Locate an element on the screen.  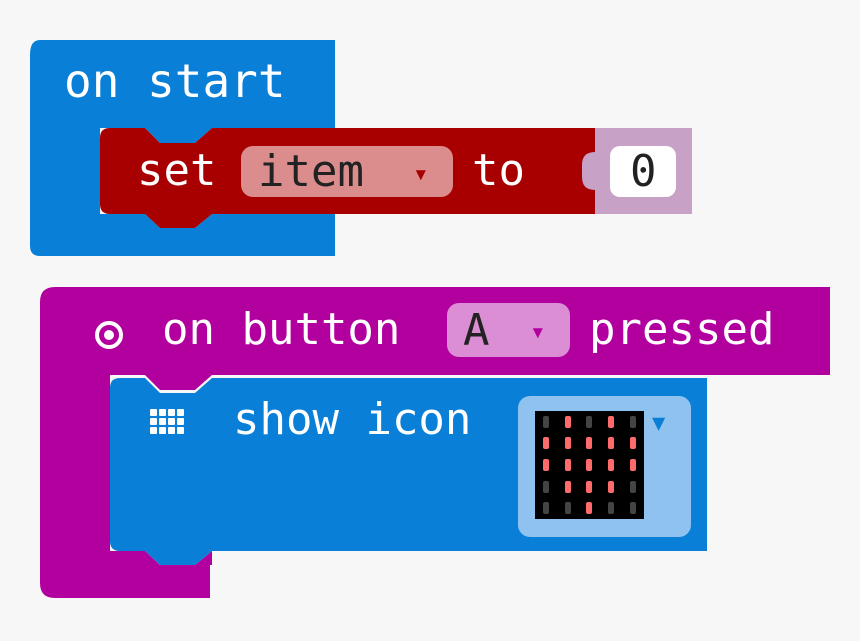
variable-name: item is located at coordinates (311, 171).